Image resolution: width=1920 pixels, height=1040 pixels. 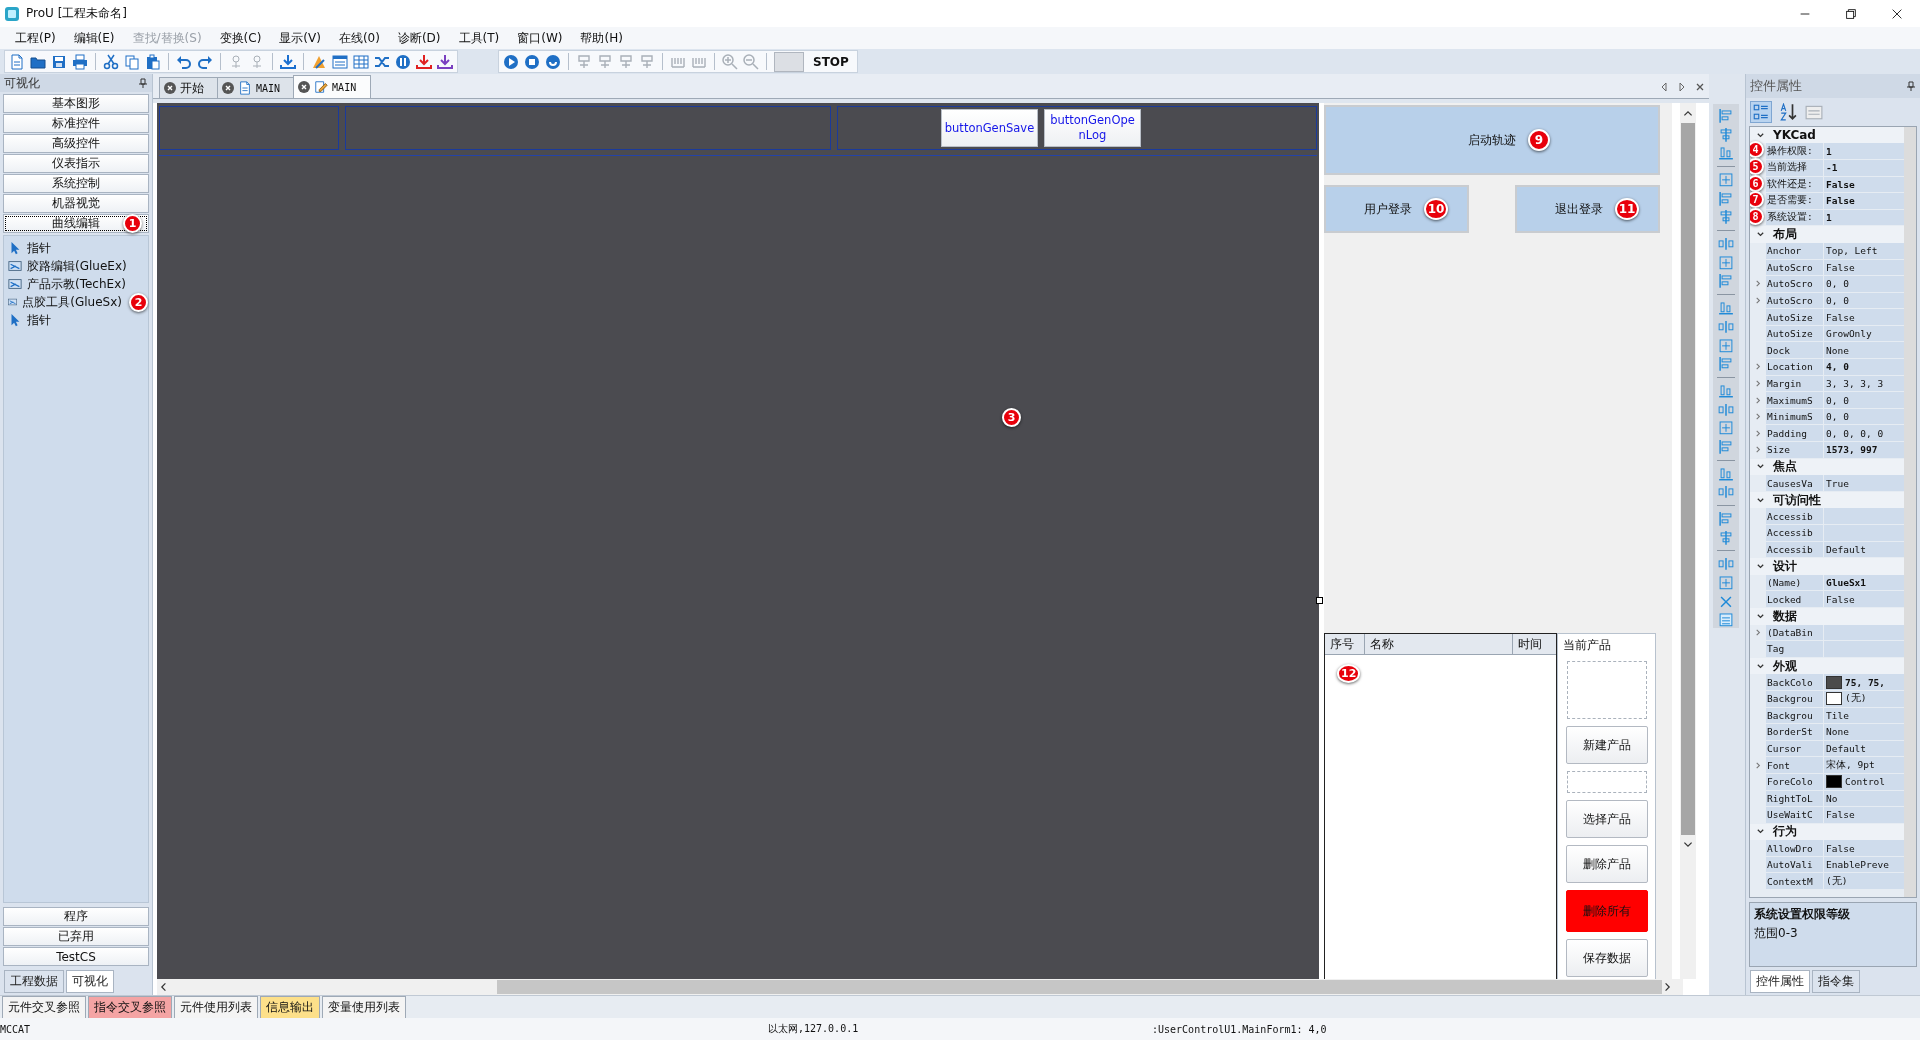 I want to click on grid-icon, so click(x=361, y=61).